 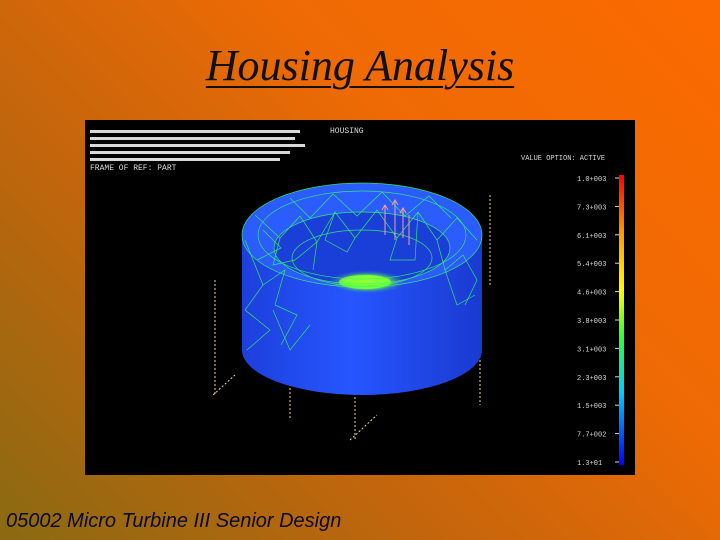 What do you see at coordinates (347, 131) in the screenshot?
I see `model-label: HOUSING` at bounding box center [347, 131].